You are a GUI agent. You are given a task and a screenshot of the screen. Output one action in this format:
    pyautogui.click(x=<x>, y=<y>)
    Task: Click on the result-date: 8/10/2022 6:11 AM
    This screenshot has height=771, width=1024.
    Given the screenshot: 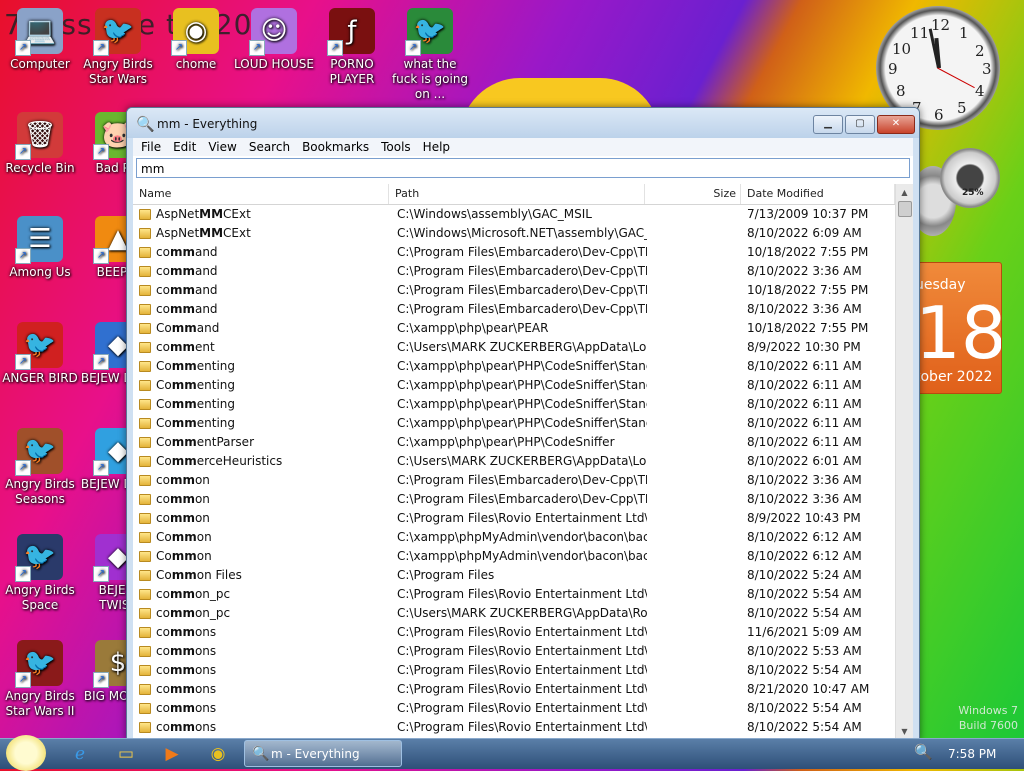 What is the action you would take?
    pyautogui.click(x=804, y=404)
    